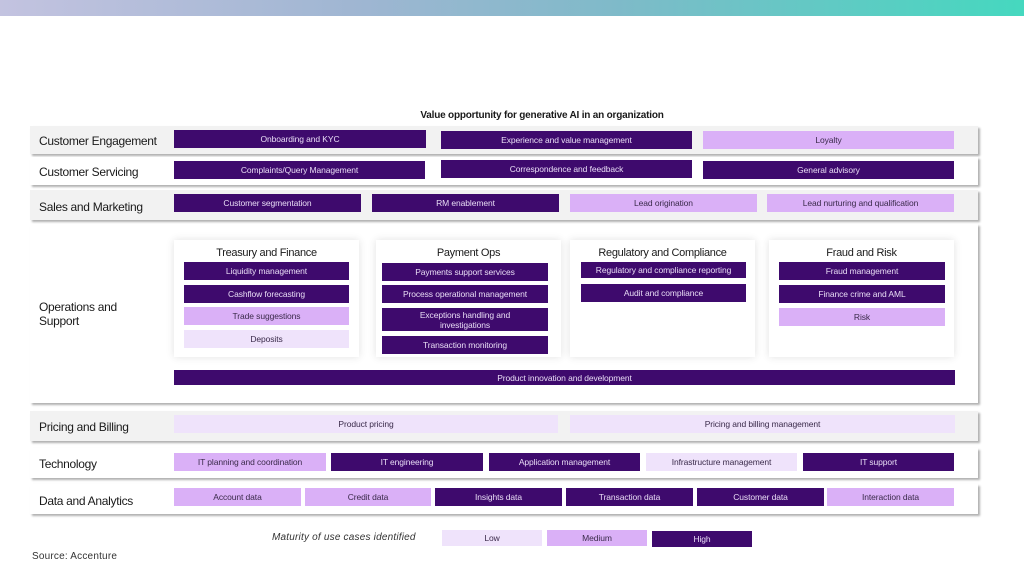 The height and width of the screenshot is (576, 1024). What do you see at coordinates (663, 293) in the screenshot?
I see `use-case-chip: Audit and compliance` at bounding box center [663, 293].